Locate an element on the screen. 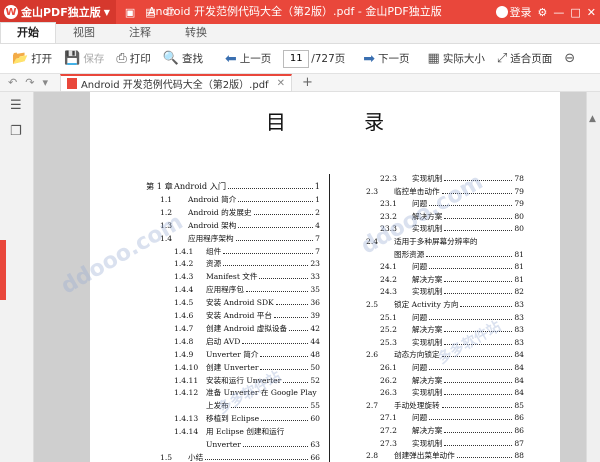 This screenshot has width=600, height=462. toc-entry: 1.4.10 创建 Unverter 50 is located at coordinates (247, 368).